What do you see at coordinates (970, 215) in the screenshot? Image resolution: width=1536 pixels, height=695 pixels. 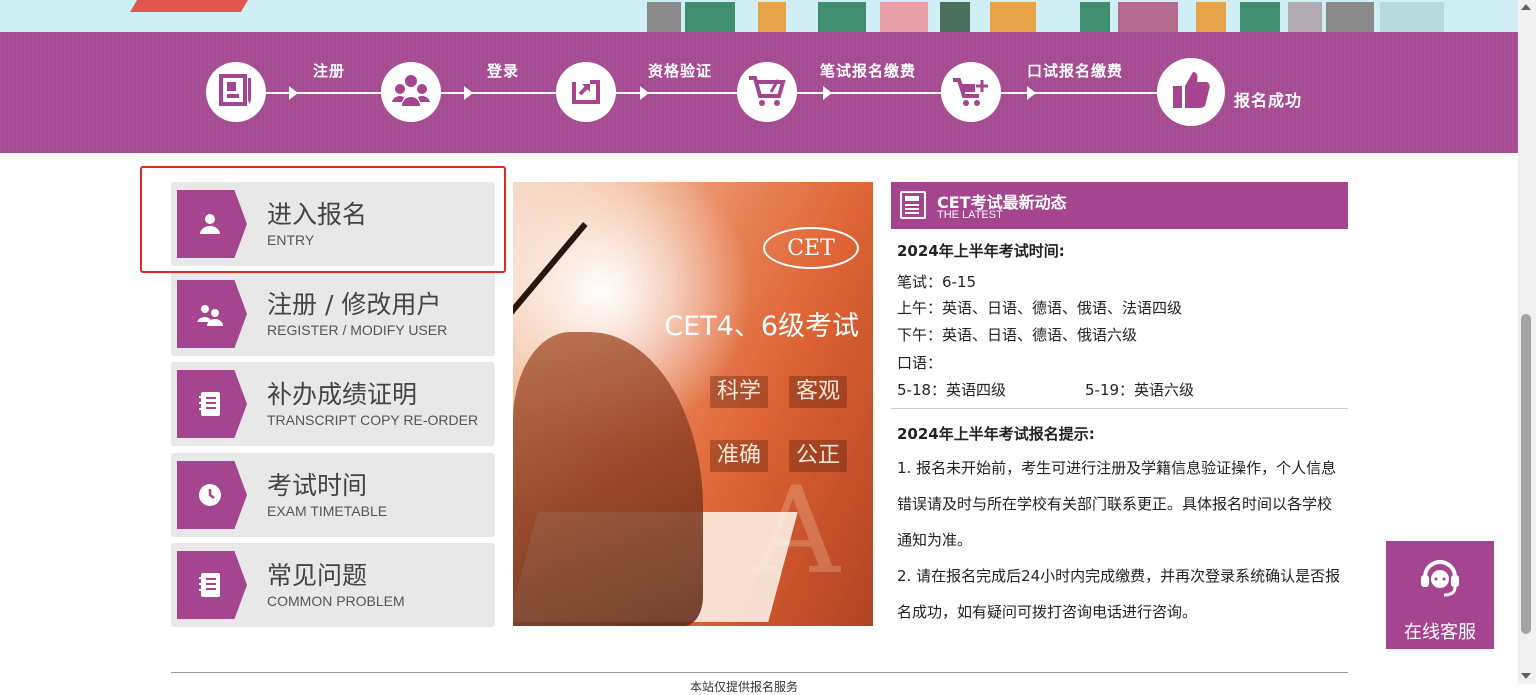 I see `news-subtitle: THE LATEST` at bounding box center [970, 215].